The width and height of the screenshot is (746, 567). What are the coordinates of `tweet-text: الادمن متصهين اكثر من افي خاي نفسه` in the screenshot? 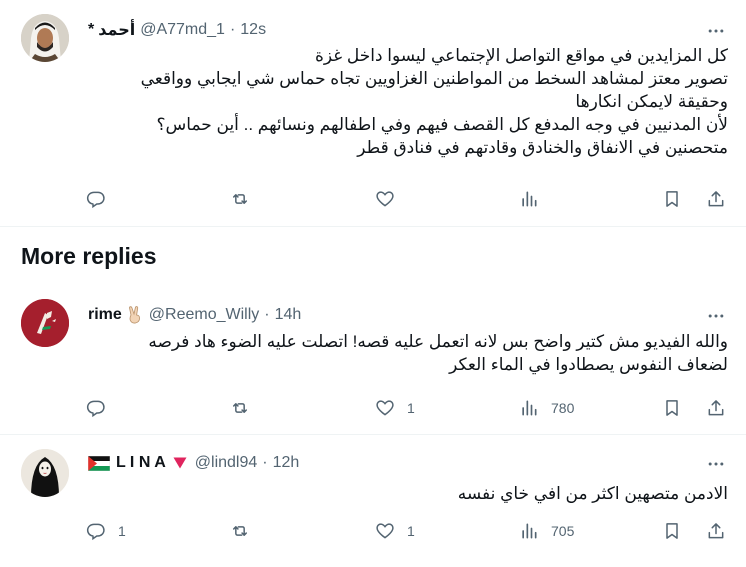 It's located at (408, 493).